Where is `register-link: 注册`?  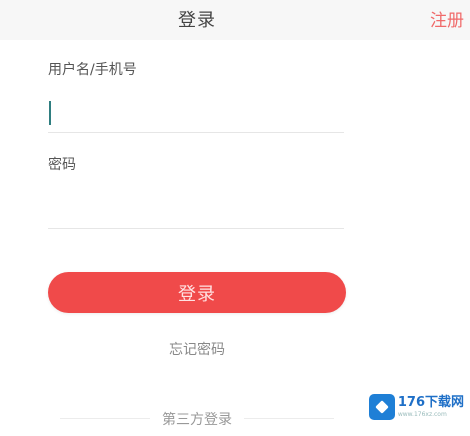 register-link: 注册 is located at coordinates (447, 18).